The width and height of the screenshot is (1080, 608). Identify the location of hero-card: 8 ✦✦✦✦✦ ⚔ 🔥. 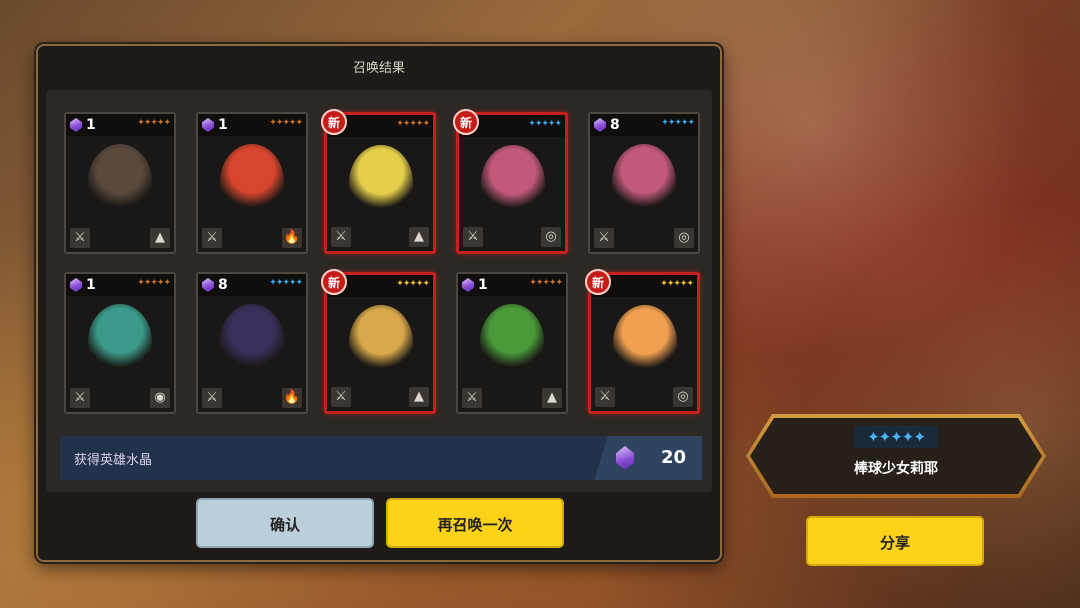
(252, 343).